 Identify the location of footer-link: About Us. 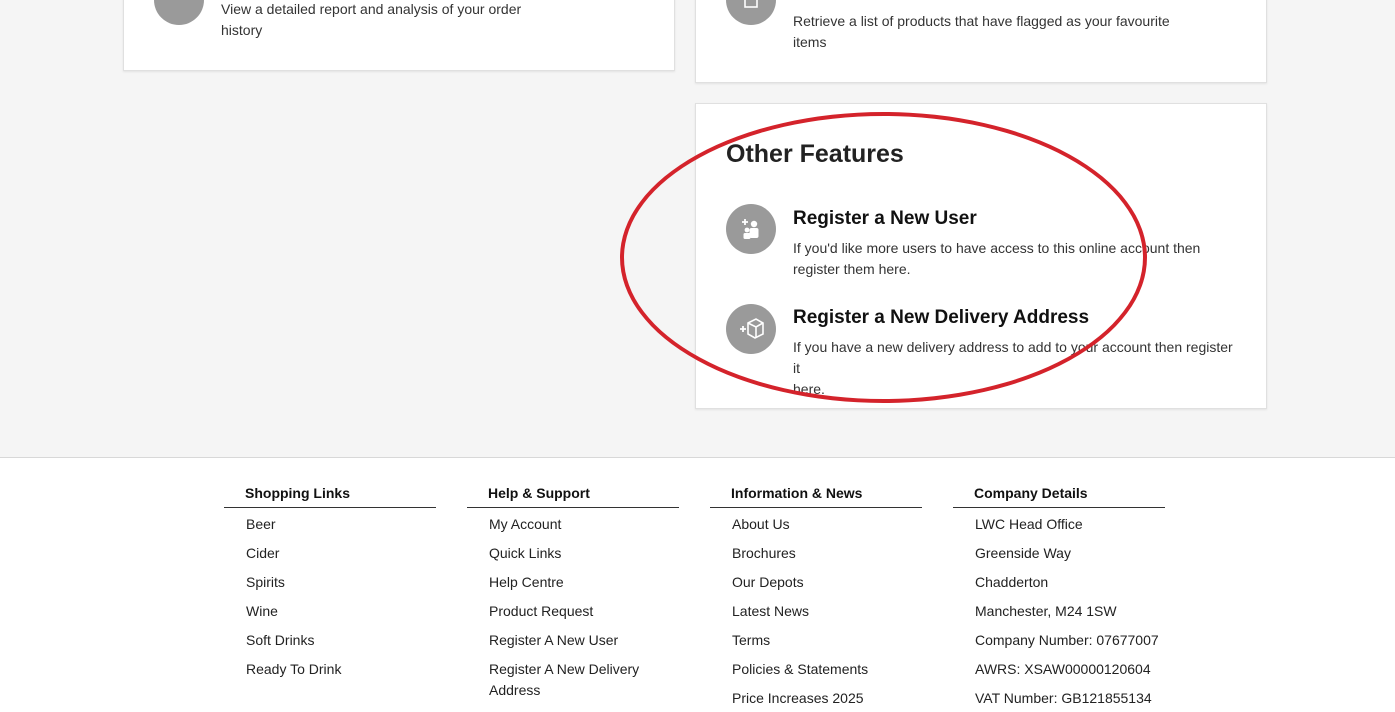
(827, 524).